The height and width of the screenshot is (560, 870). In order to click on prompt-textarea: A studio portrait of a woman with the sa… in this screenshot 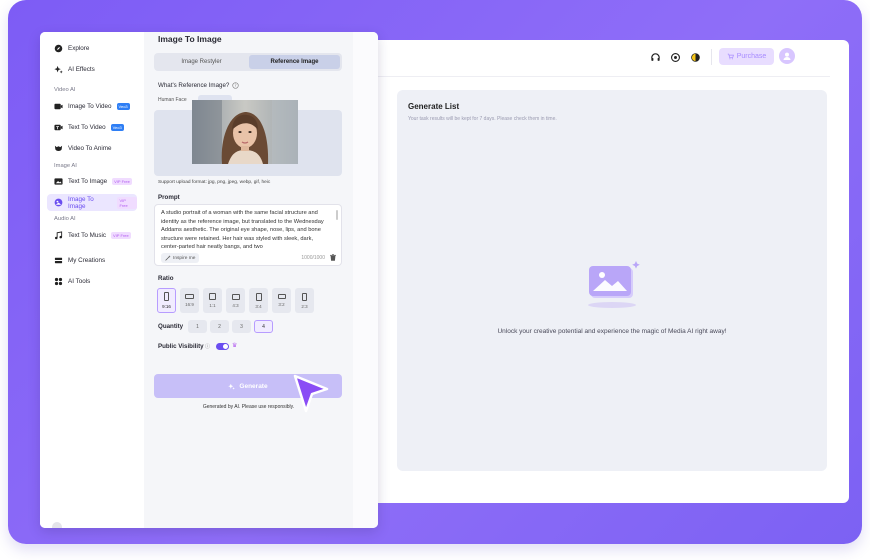, I will do `click(248, 235)`.